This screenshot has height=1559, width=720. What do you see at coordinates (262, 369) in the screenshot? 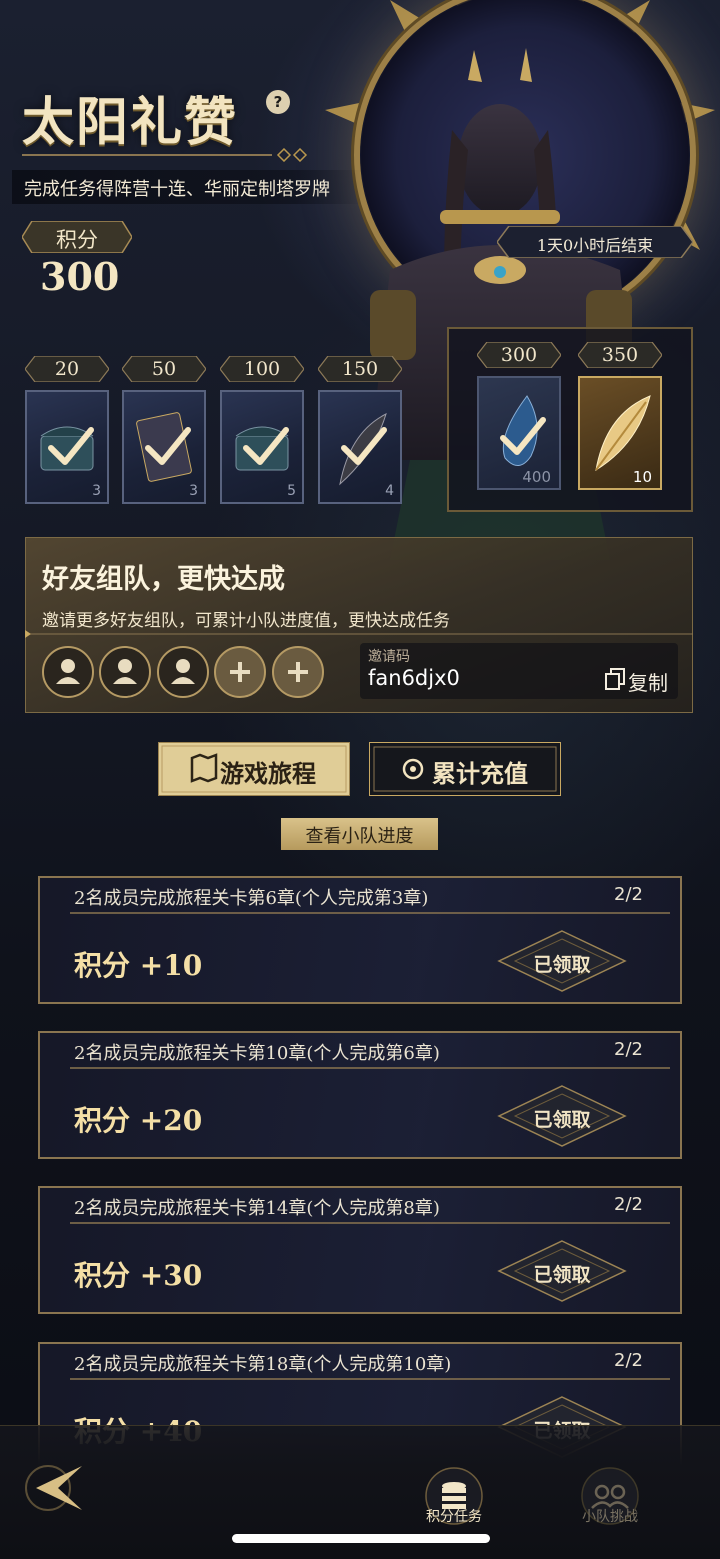
I see `milestone-threshold: 100` at bounding box center [262, 369].